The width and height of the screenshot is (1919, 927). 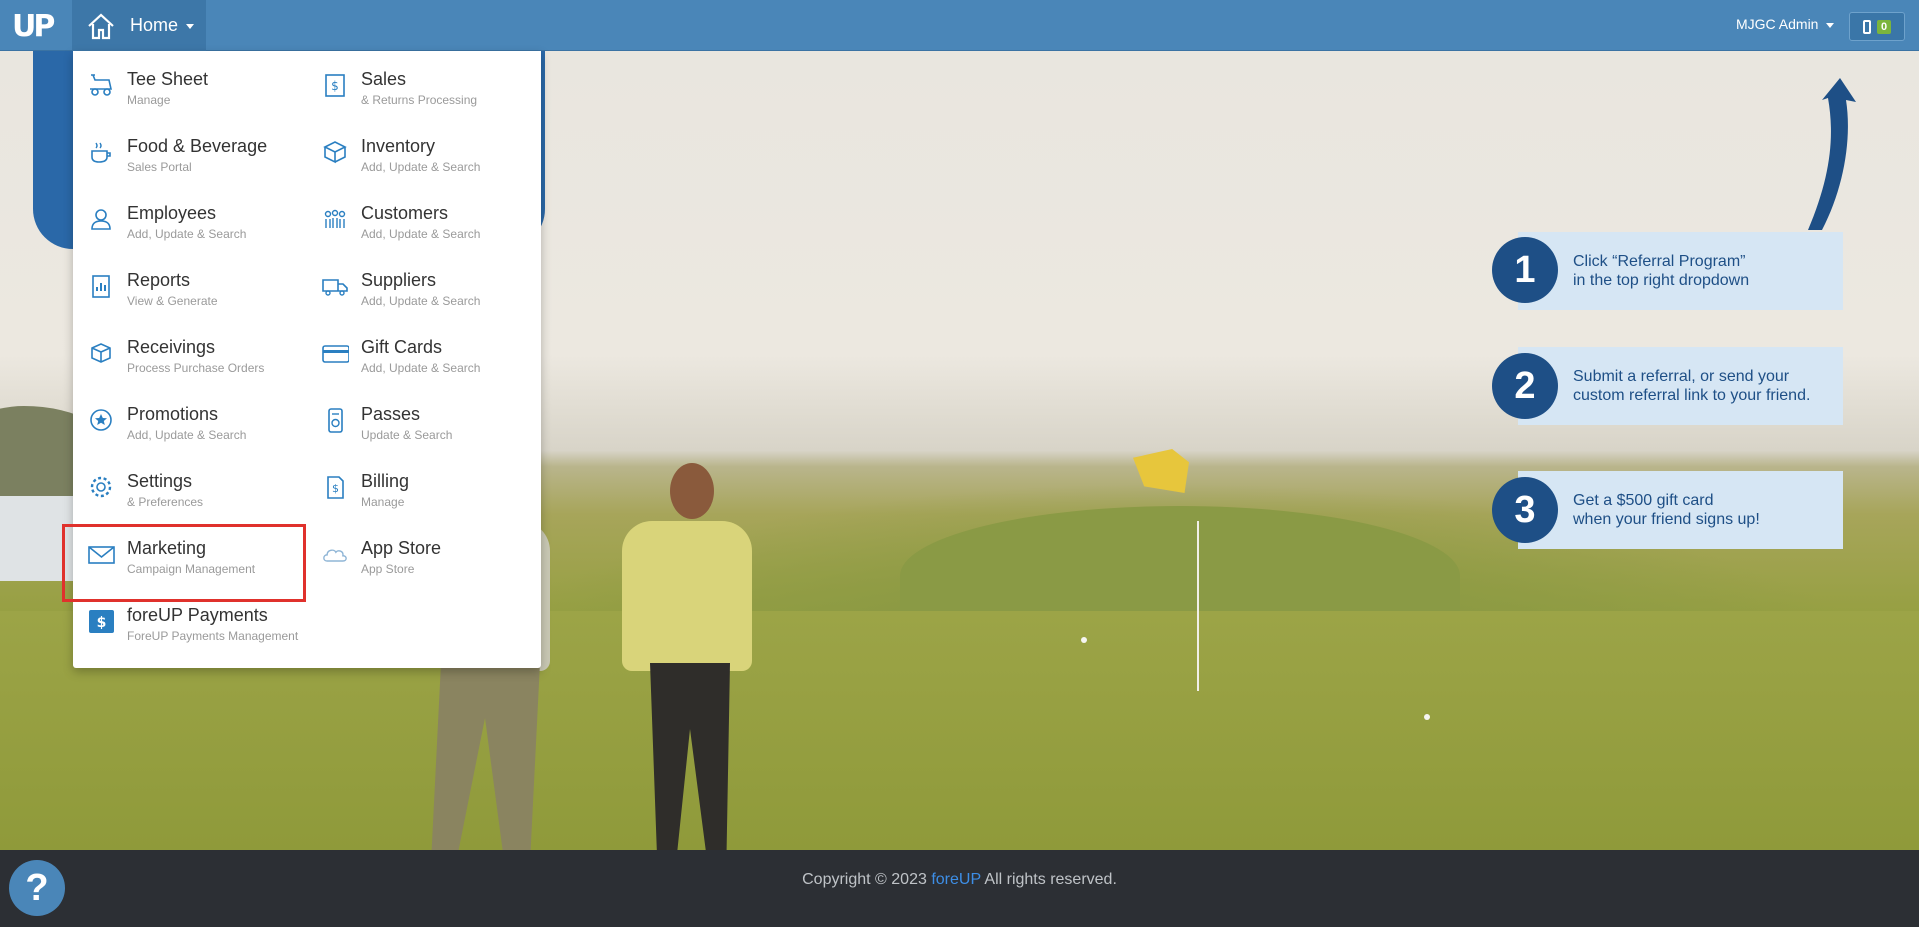 I want to click on employee-icon, so click(x=101, y=219).